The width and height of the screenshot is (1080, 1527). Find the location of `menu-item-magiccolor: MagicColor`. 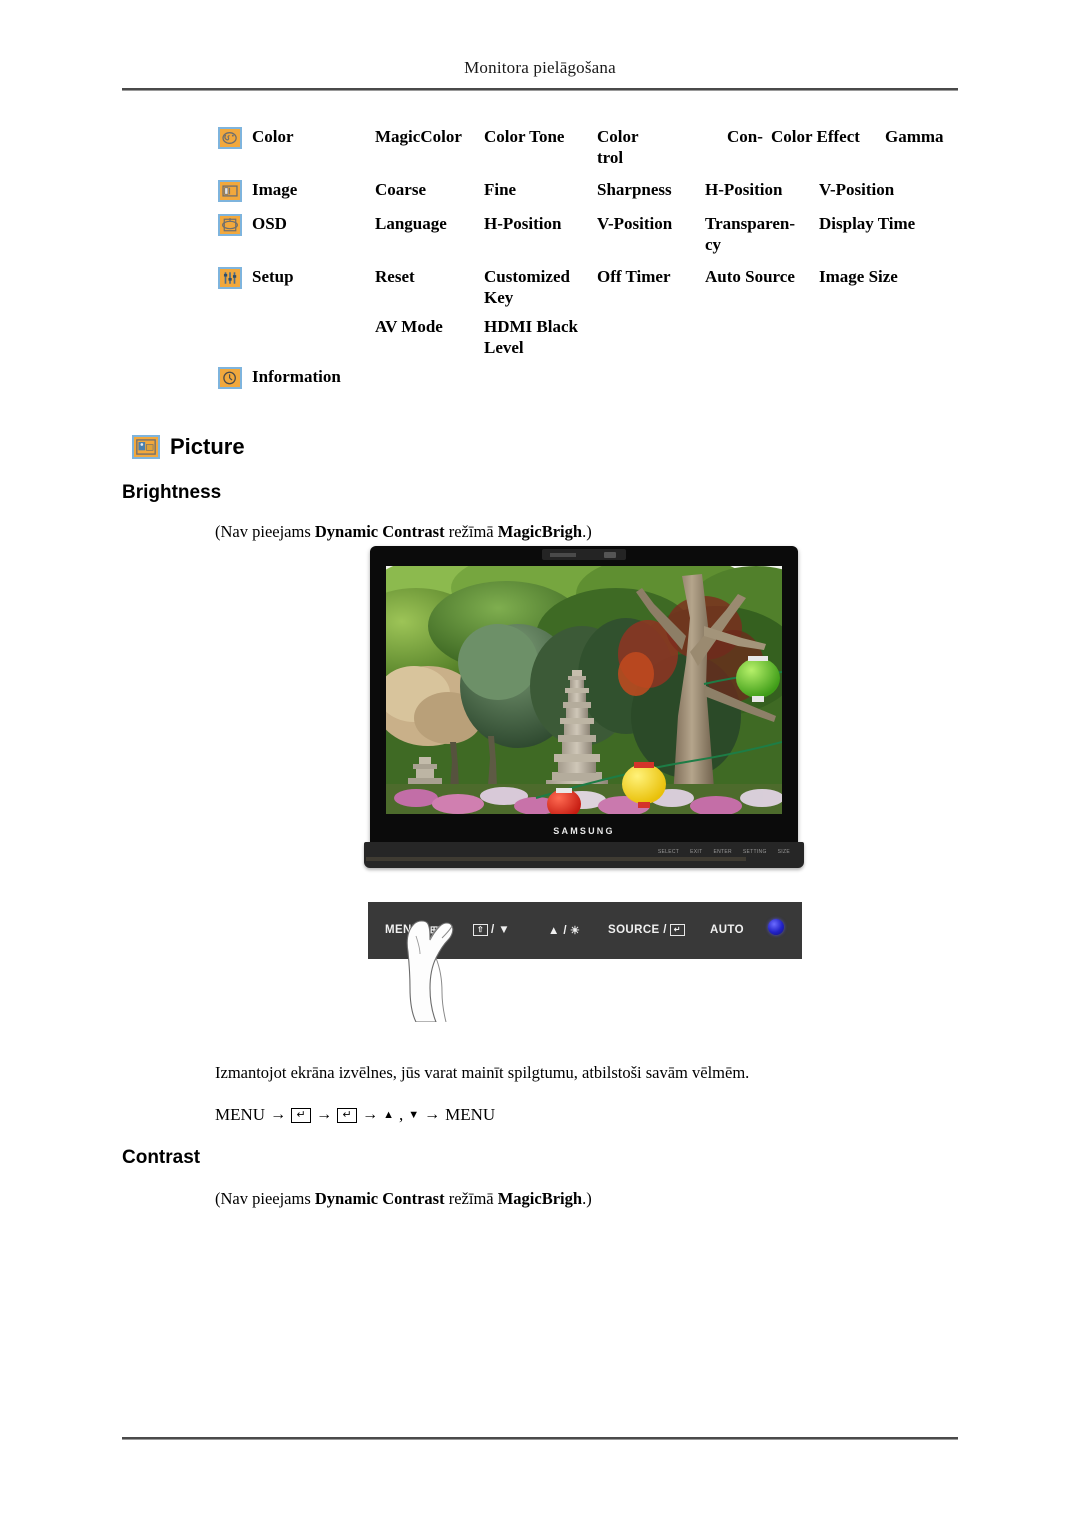

menu-item-magiccolor: MagicColor is located at coordinates (429, 136).